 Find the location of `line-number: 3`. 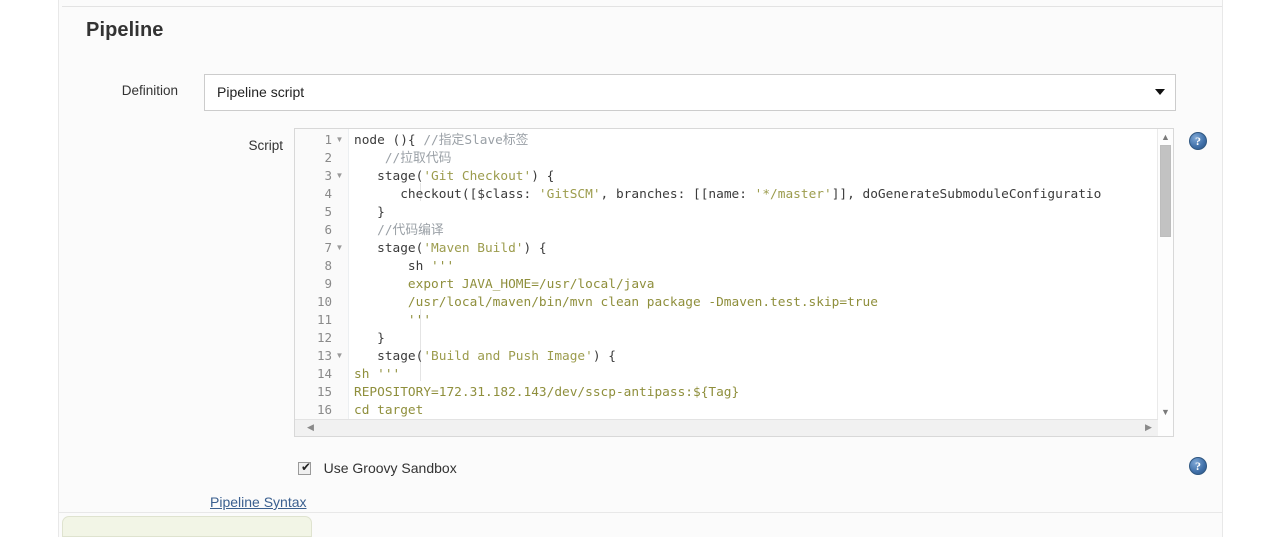

line-number: 3 is located at coordinates (328, 175).